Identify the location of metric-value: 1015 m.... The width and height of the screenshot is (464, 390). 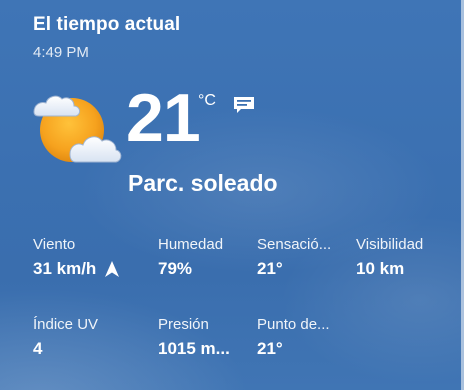
(194, 348).